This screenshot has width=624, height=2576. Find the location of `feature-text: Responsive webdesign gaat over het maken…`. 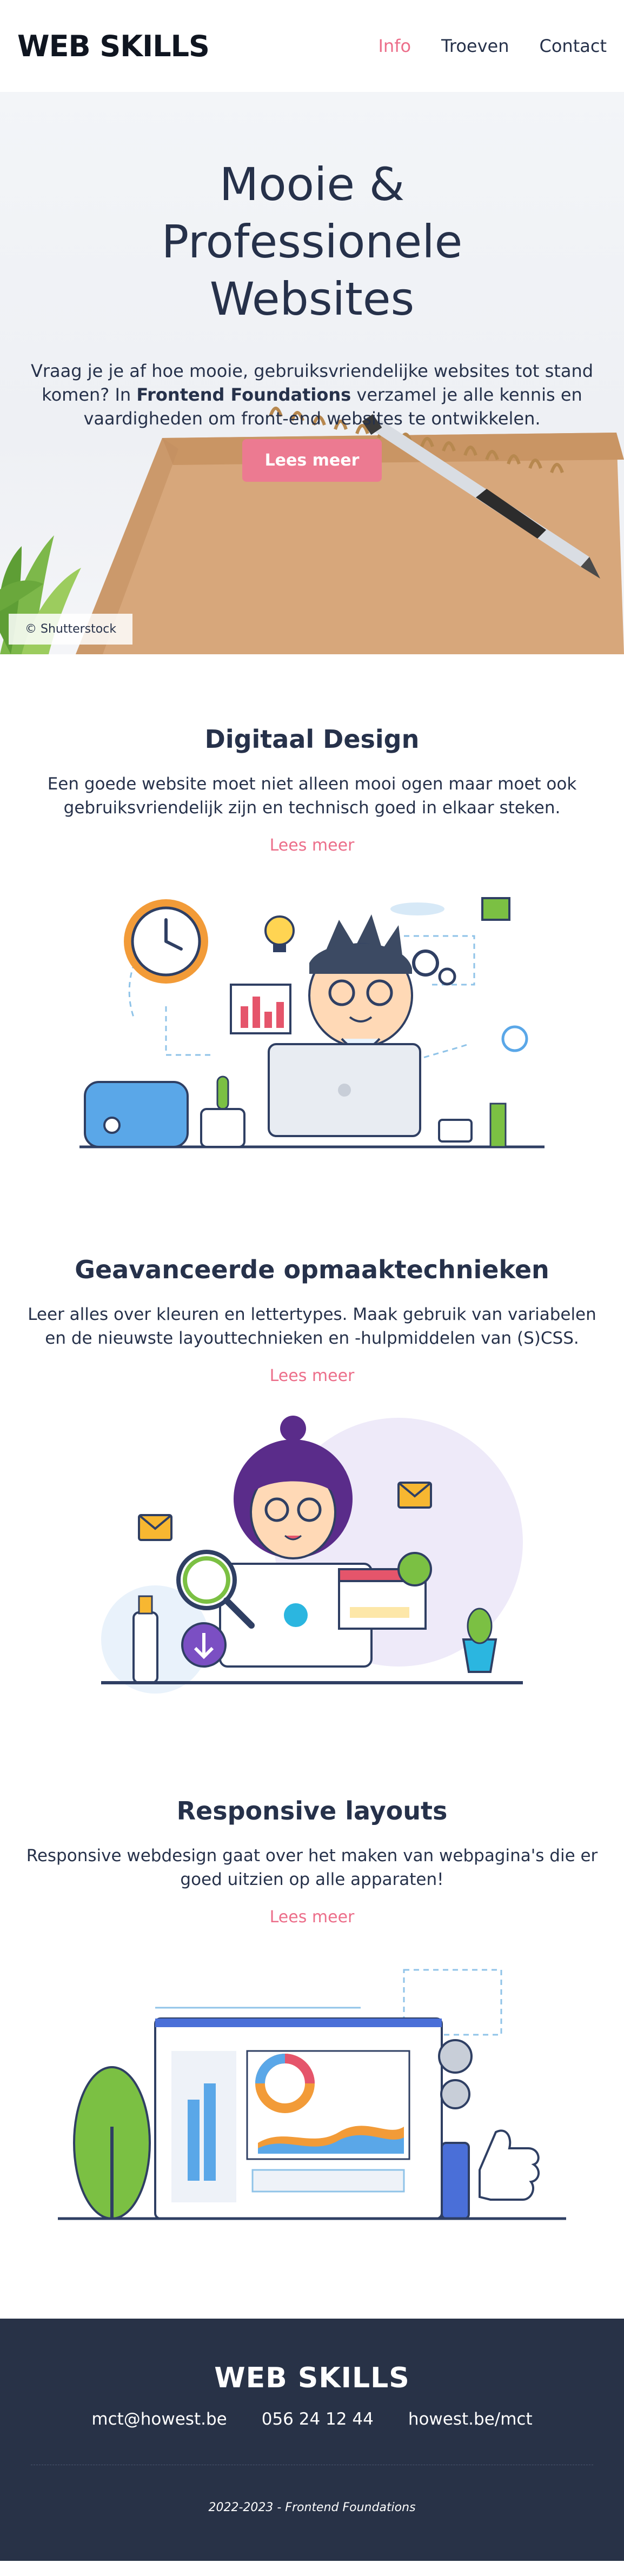

feature-text: Responsive webdesign gaat over het maken… is located at coordinates (312, 1867).